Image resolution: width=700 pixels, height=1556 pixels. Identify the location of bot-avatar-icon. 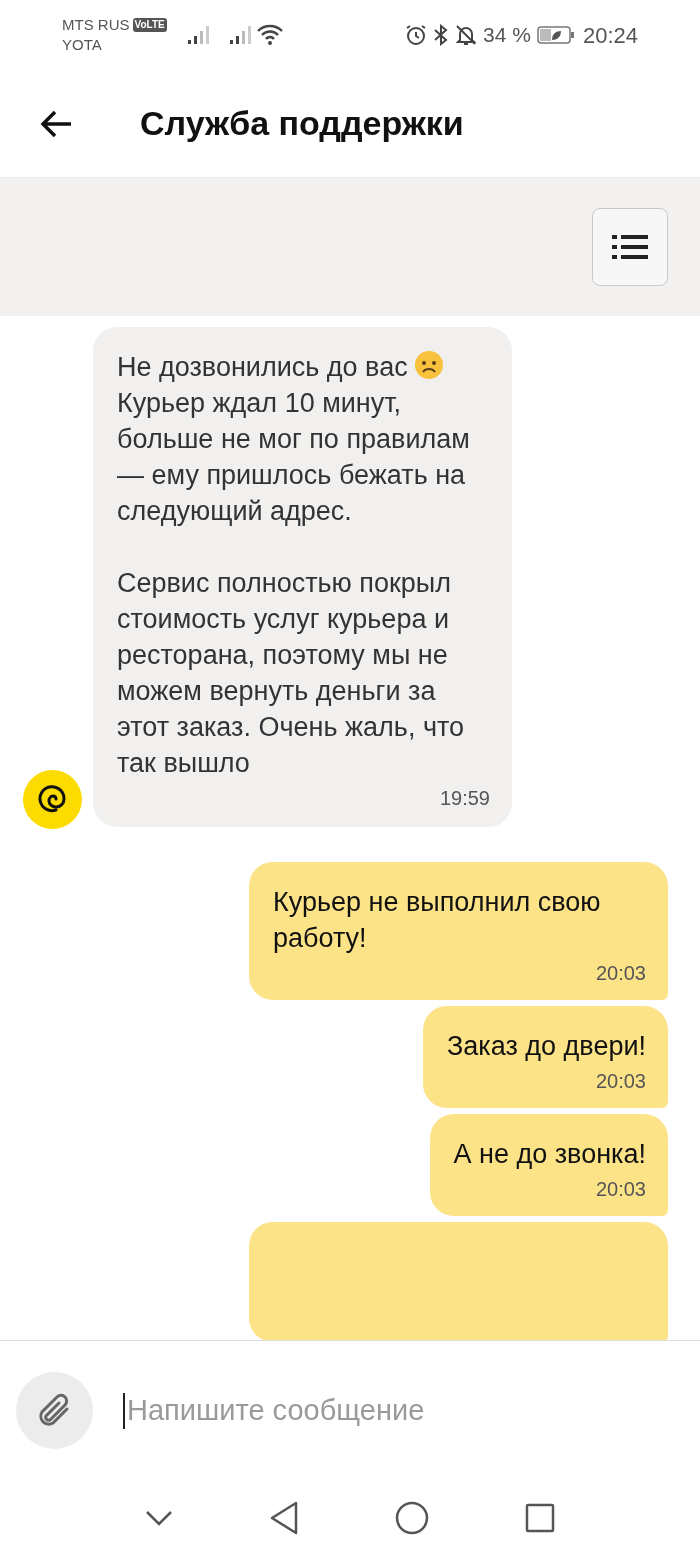
(52, 799).